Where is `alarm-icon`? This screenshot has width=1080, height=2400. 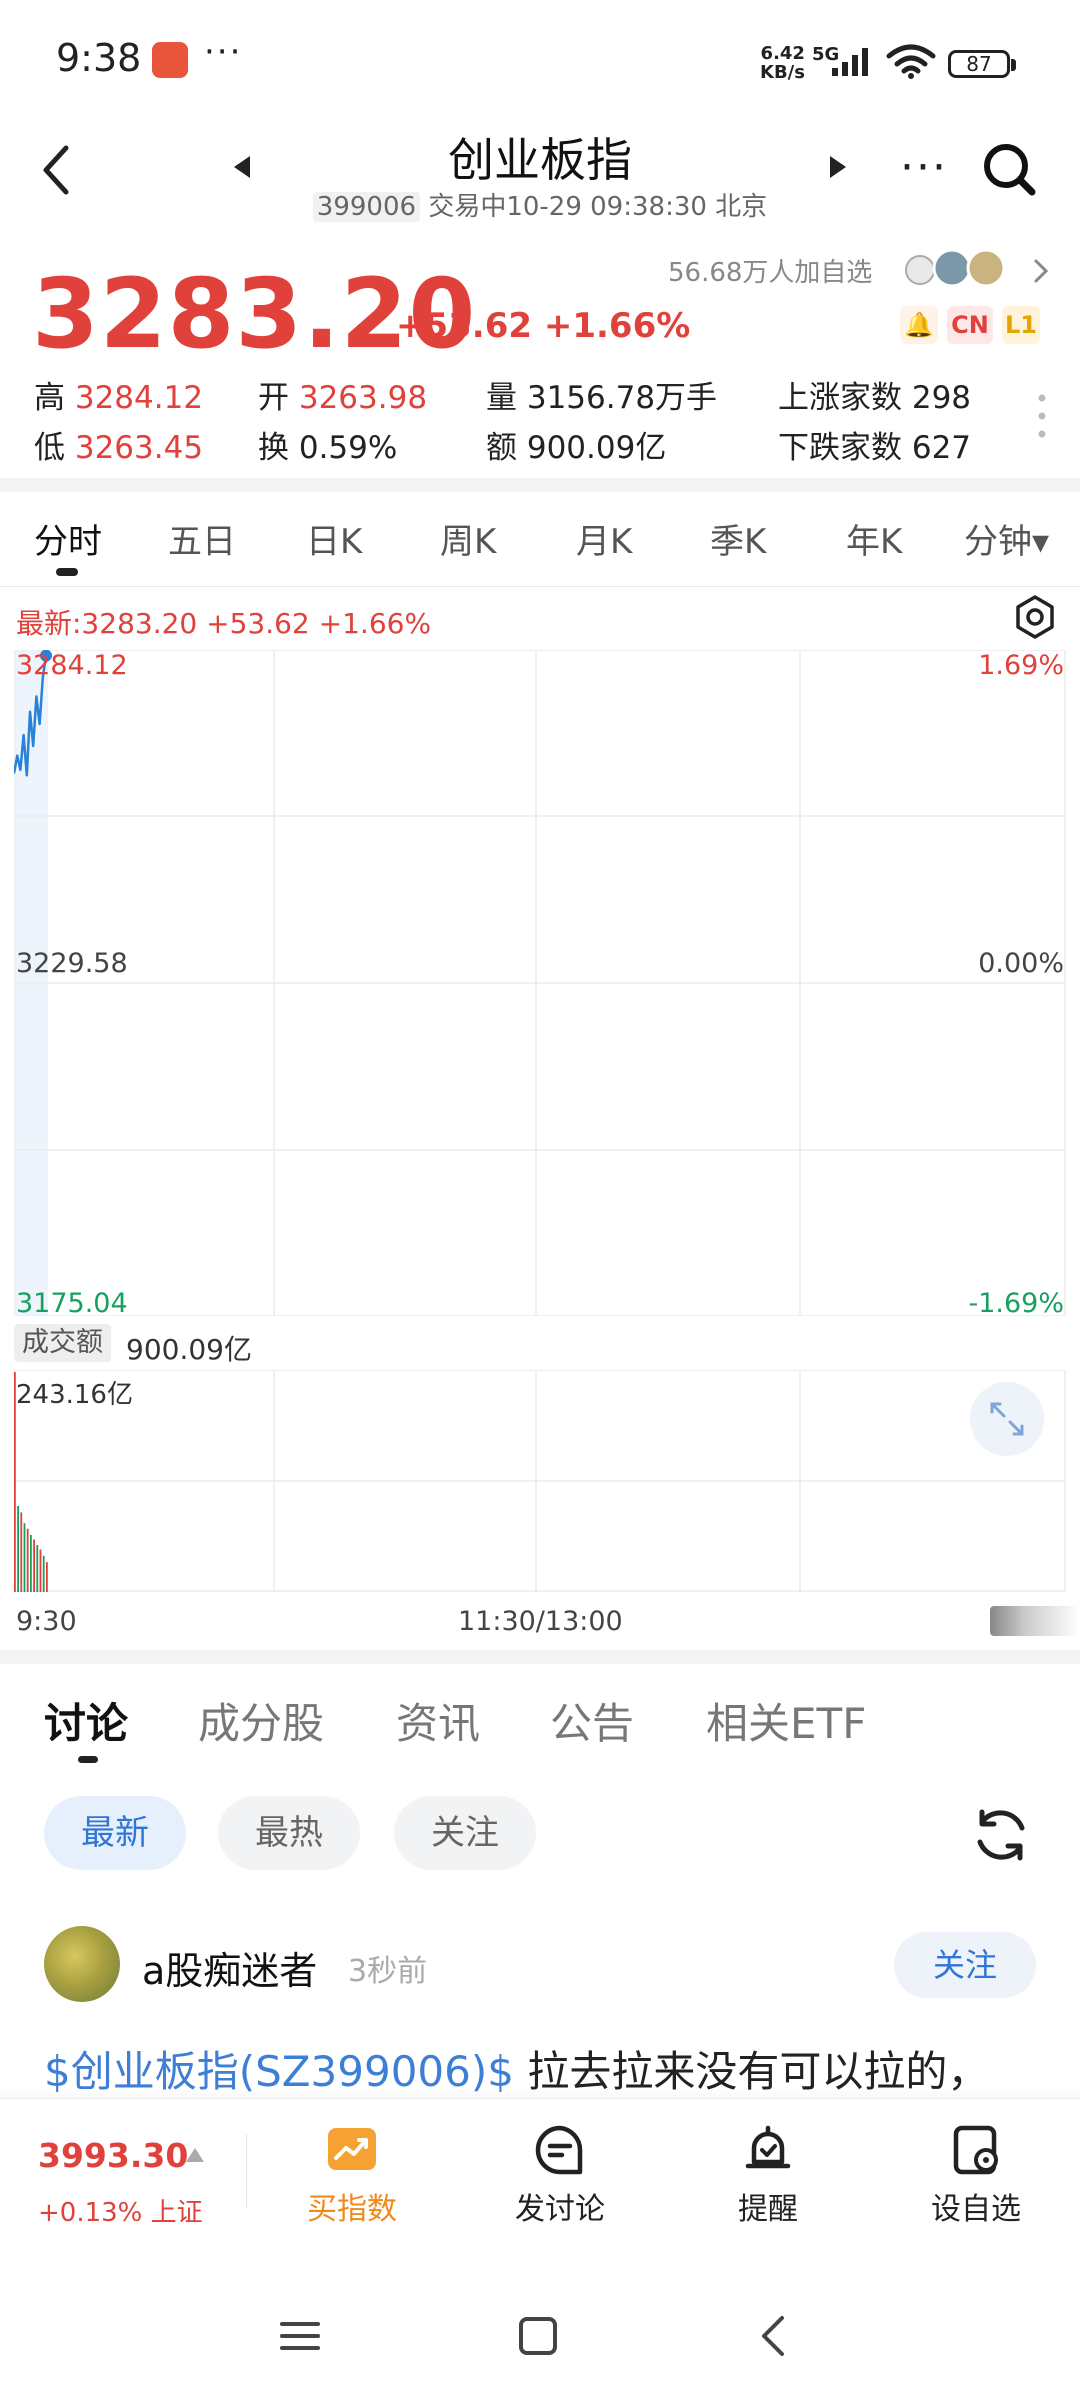 alarm-icon is located at coordinates (768, 2147).